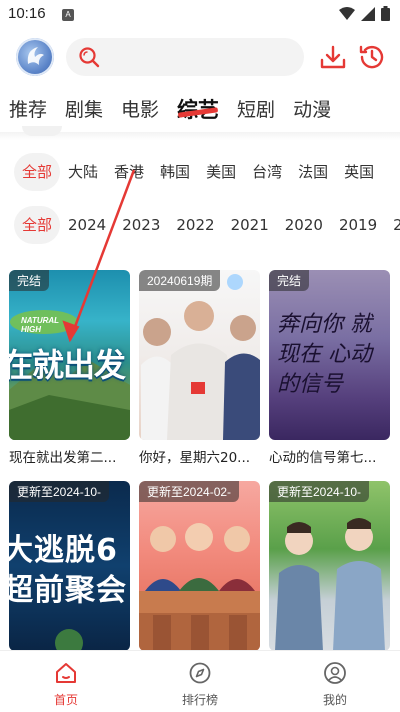 The width and height of the screenshot is (400, 712). Describe the element at coordinates (312, 112) in the screenshot. I see `tab-anime: 动漫` at that location.